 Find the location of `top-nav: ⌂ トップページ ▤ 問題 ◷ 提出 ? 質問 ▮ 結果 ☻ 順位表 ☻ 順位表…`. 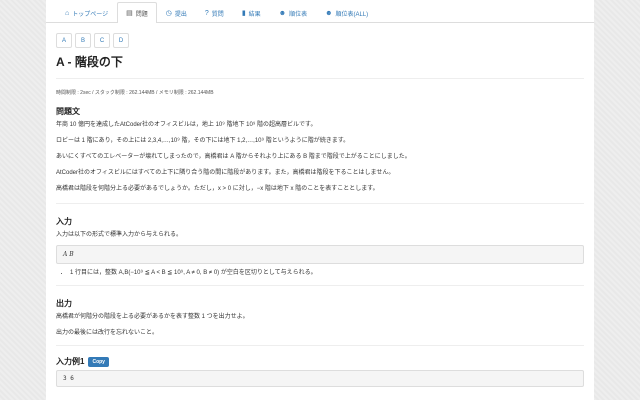

top-nav: ⌂ トップページ ▤ 問題 ◷ 提出 ? 質問 ▮ 結果 ☻ 順位表 ☻ 順位表… is located at coordinates (320, 11).